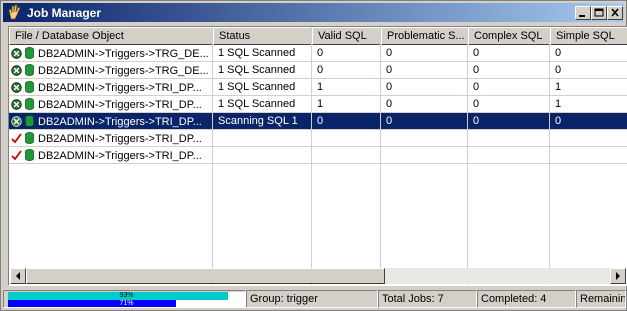  What do you see at coordinates (509, 36) in the screenshot?
I see `header-complex-sql: Complex SQL` at bounding box center [509, 36].